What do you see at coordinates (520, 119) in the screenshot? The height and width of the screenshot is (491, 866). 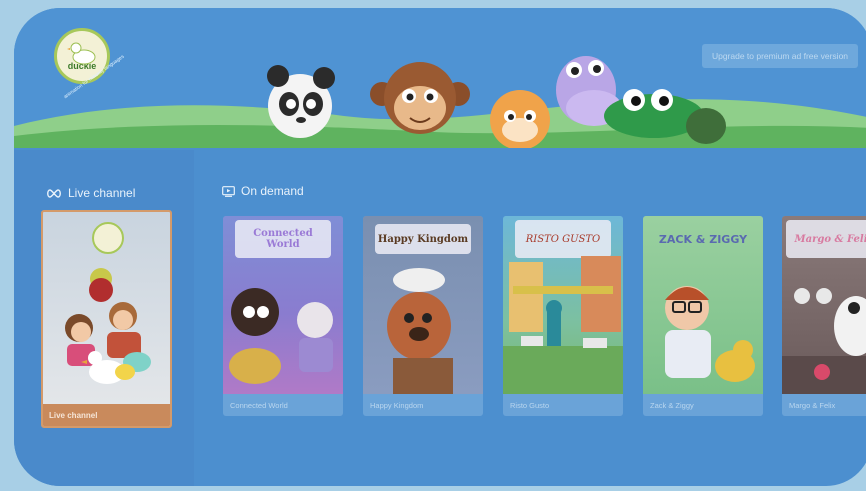 I see `tiger-character` at bounding box center [520, 119].